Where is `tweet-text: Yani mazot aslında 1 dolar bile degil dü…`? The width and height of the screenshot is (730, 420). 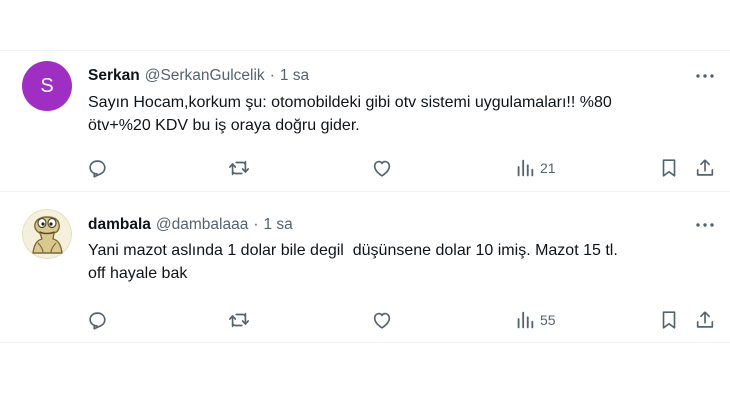
tweet-text: Yani mazot aslında 1 dolar bile degil dü… is located at coordinates (353, 262).